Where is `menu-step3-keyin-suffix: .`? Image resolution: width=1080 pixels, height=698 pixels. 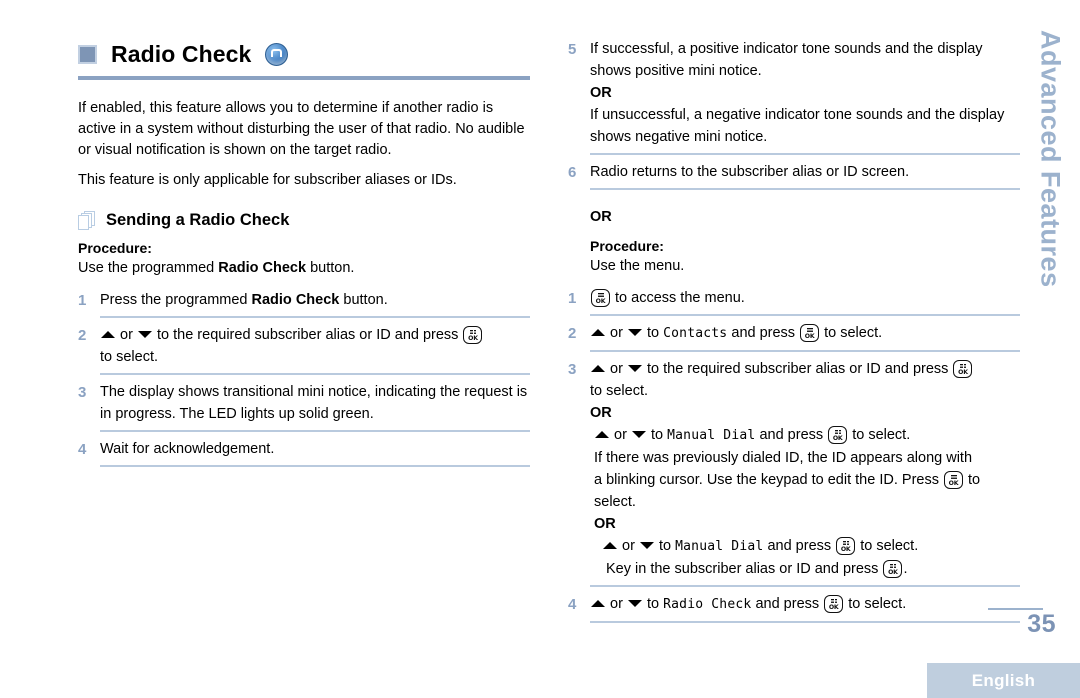
menu-step3-keyin-suffix: . is located at coordinates (905, 569).